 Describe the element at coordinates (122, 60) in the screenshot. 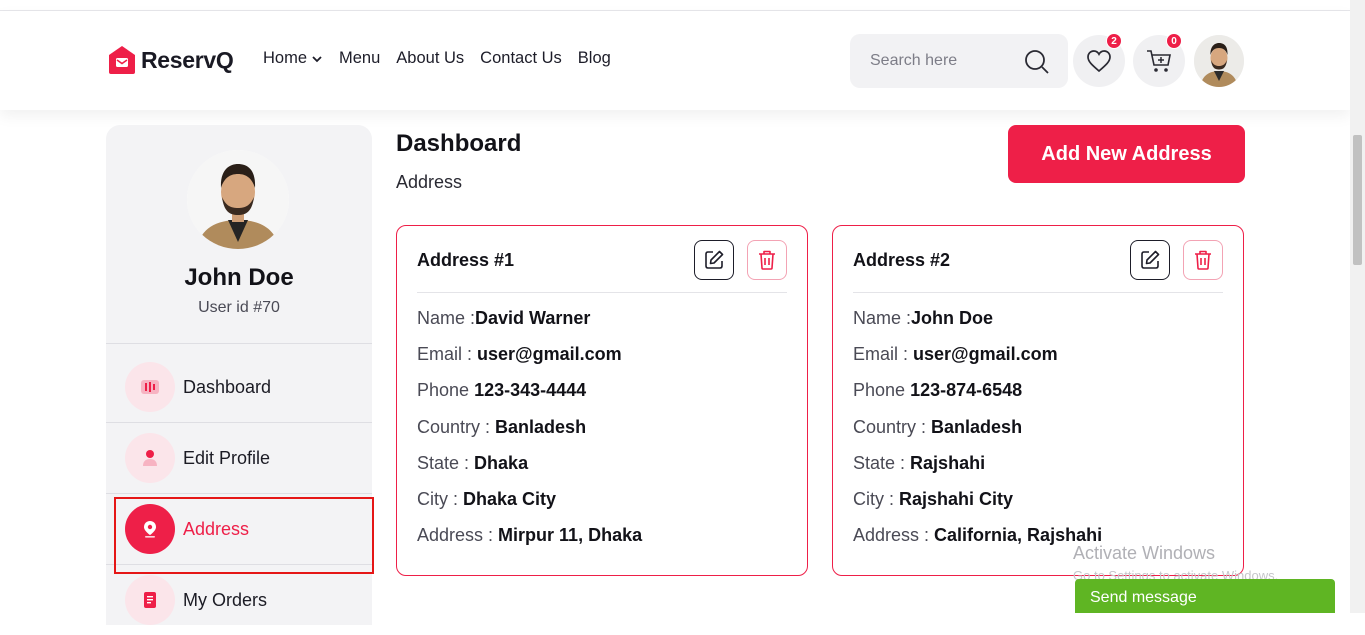

I see `logo-house-icon` at that location.